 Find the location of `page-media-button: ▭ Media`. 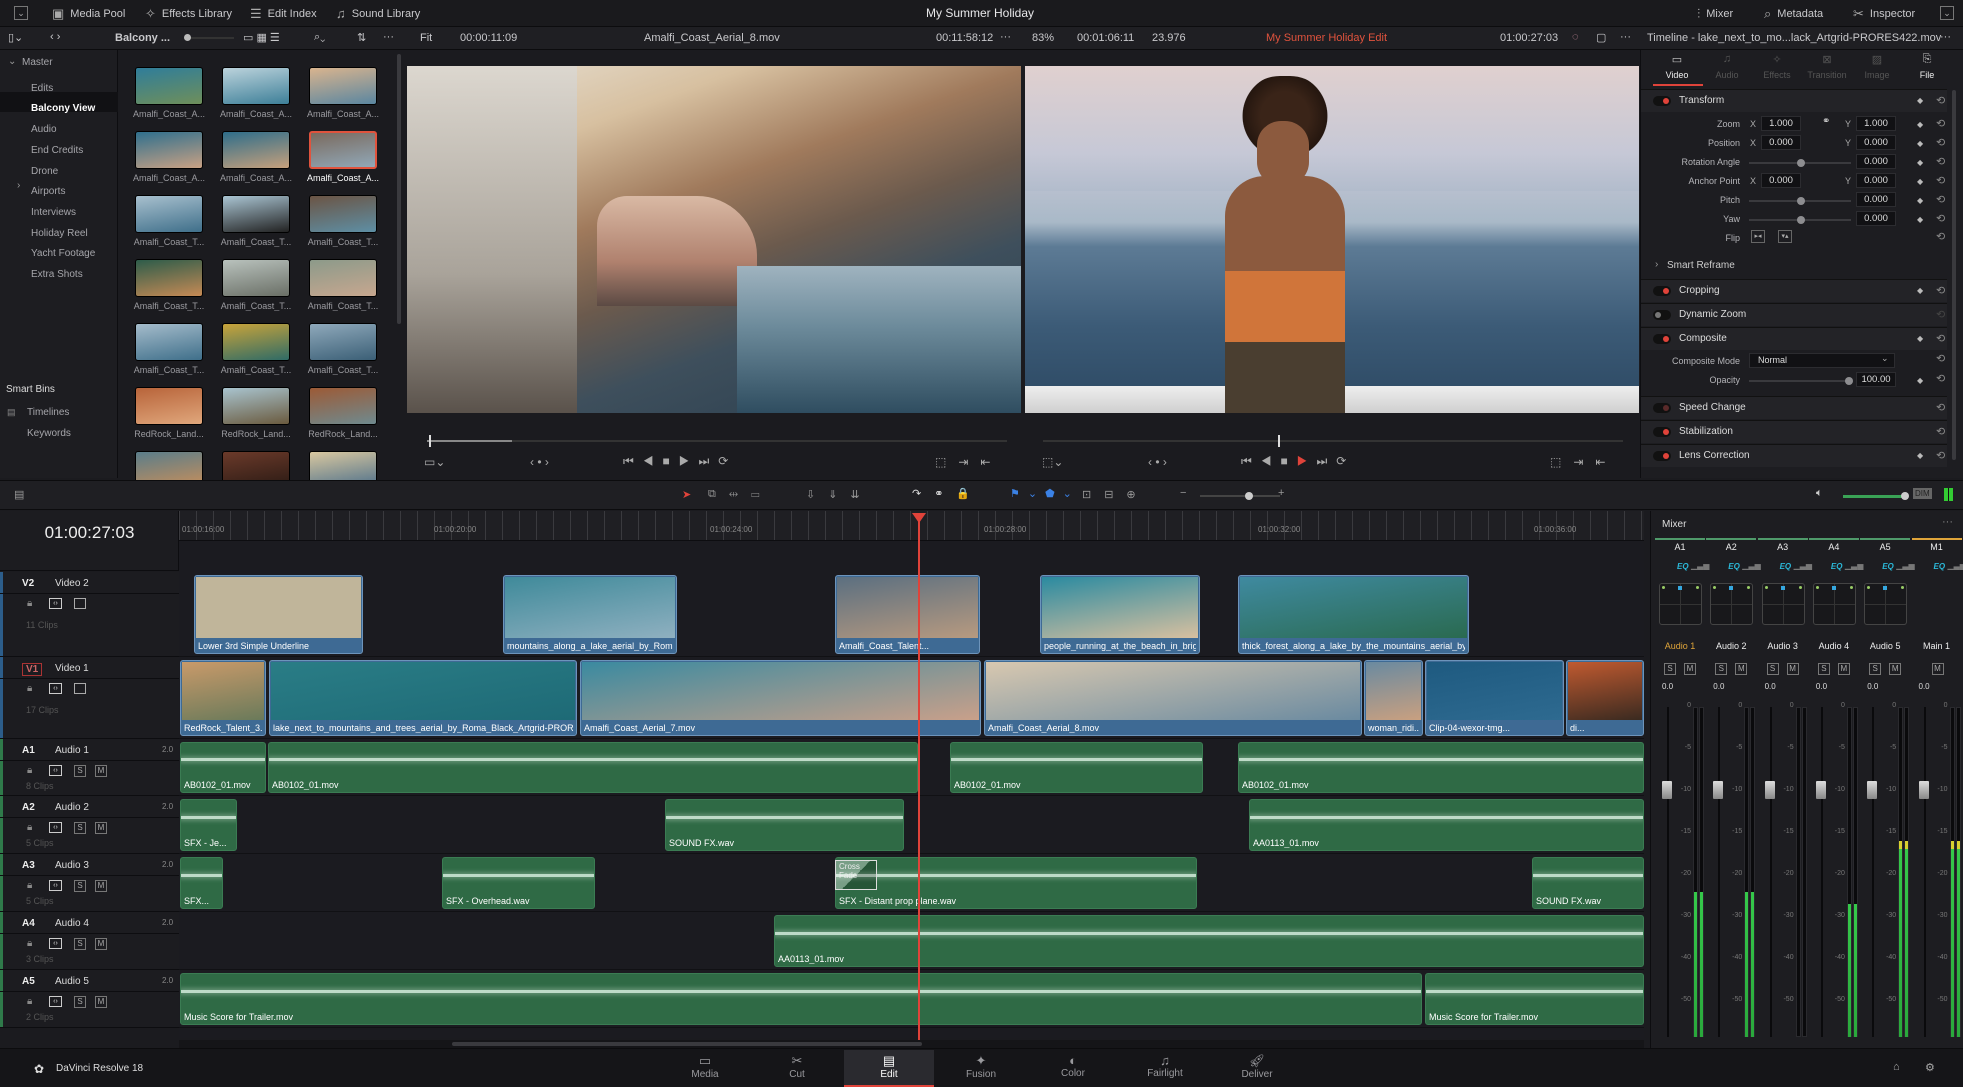

page-media-button: ▭ Media is located at coordinates (705, 1068).